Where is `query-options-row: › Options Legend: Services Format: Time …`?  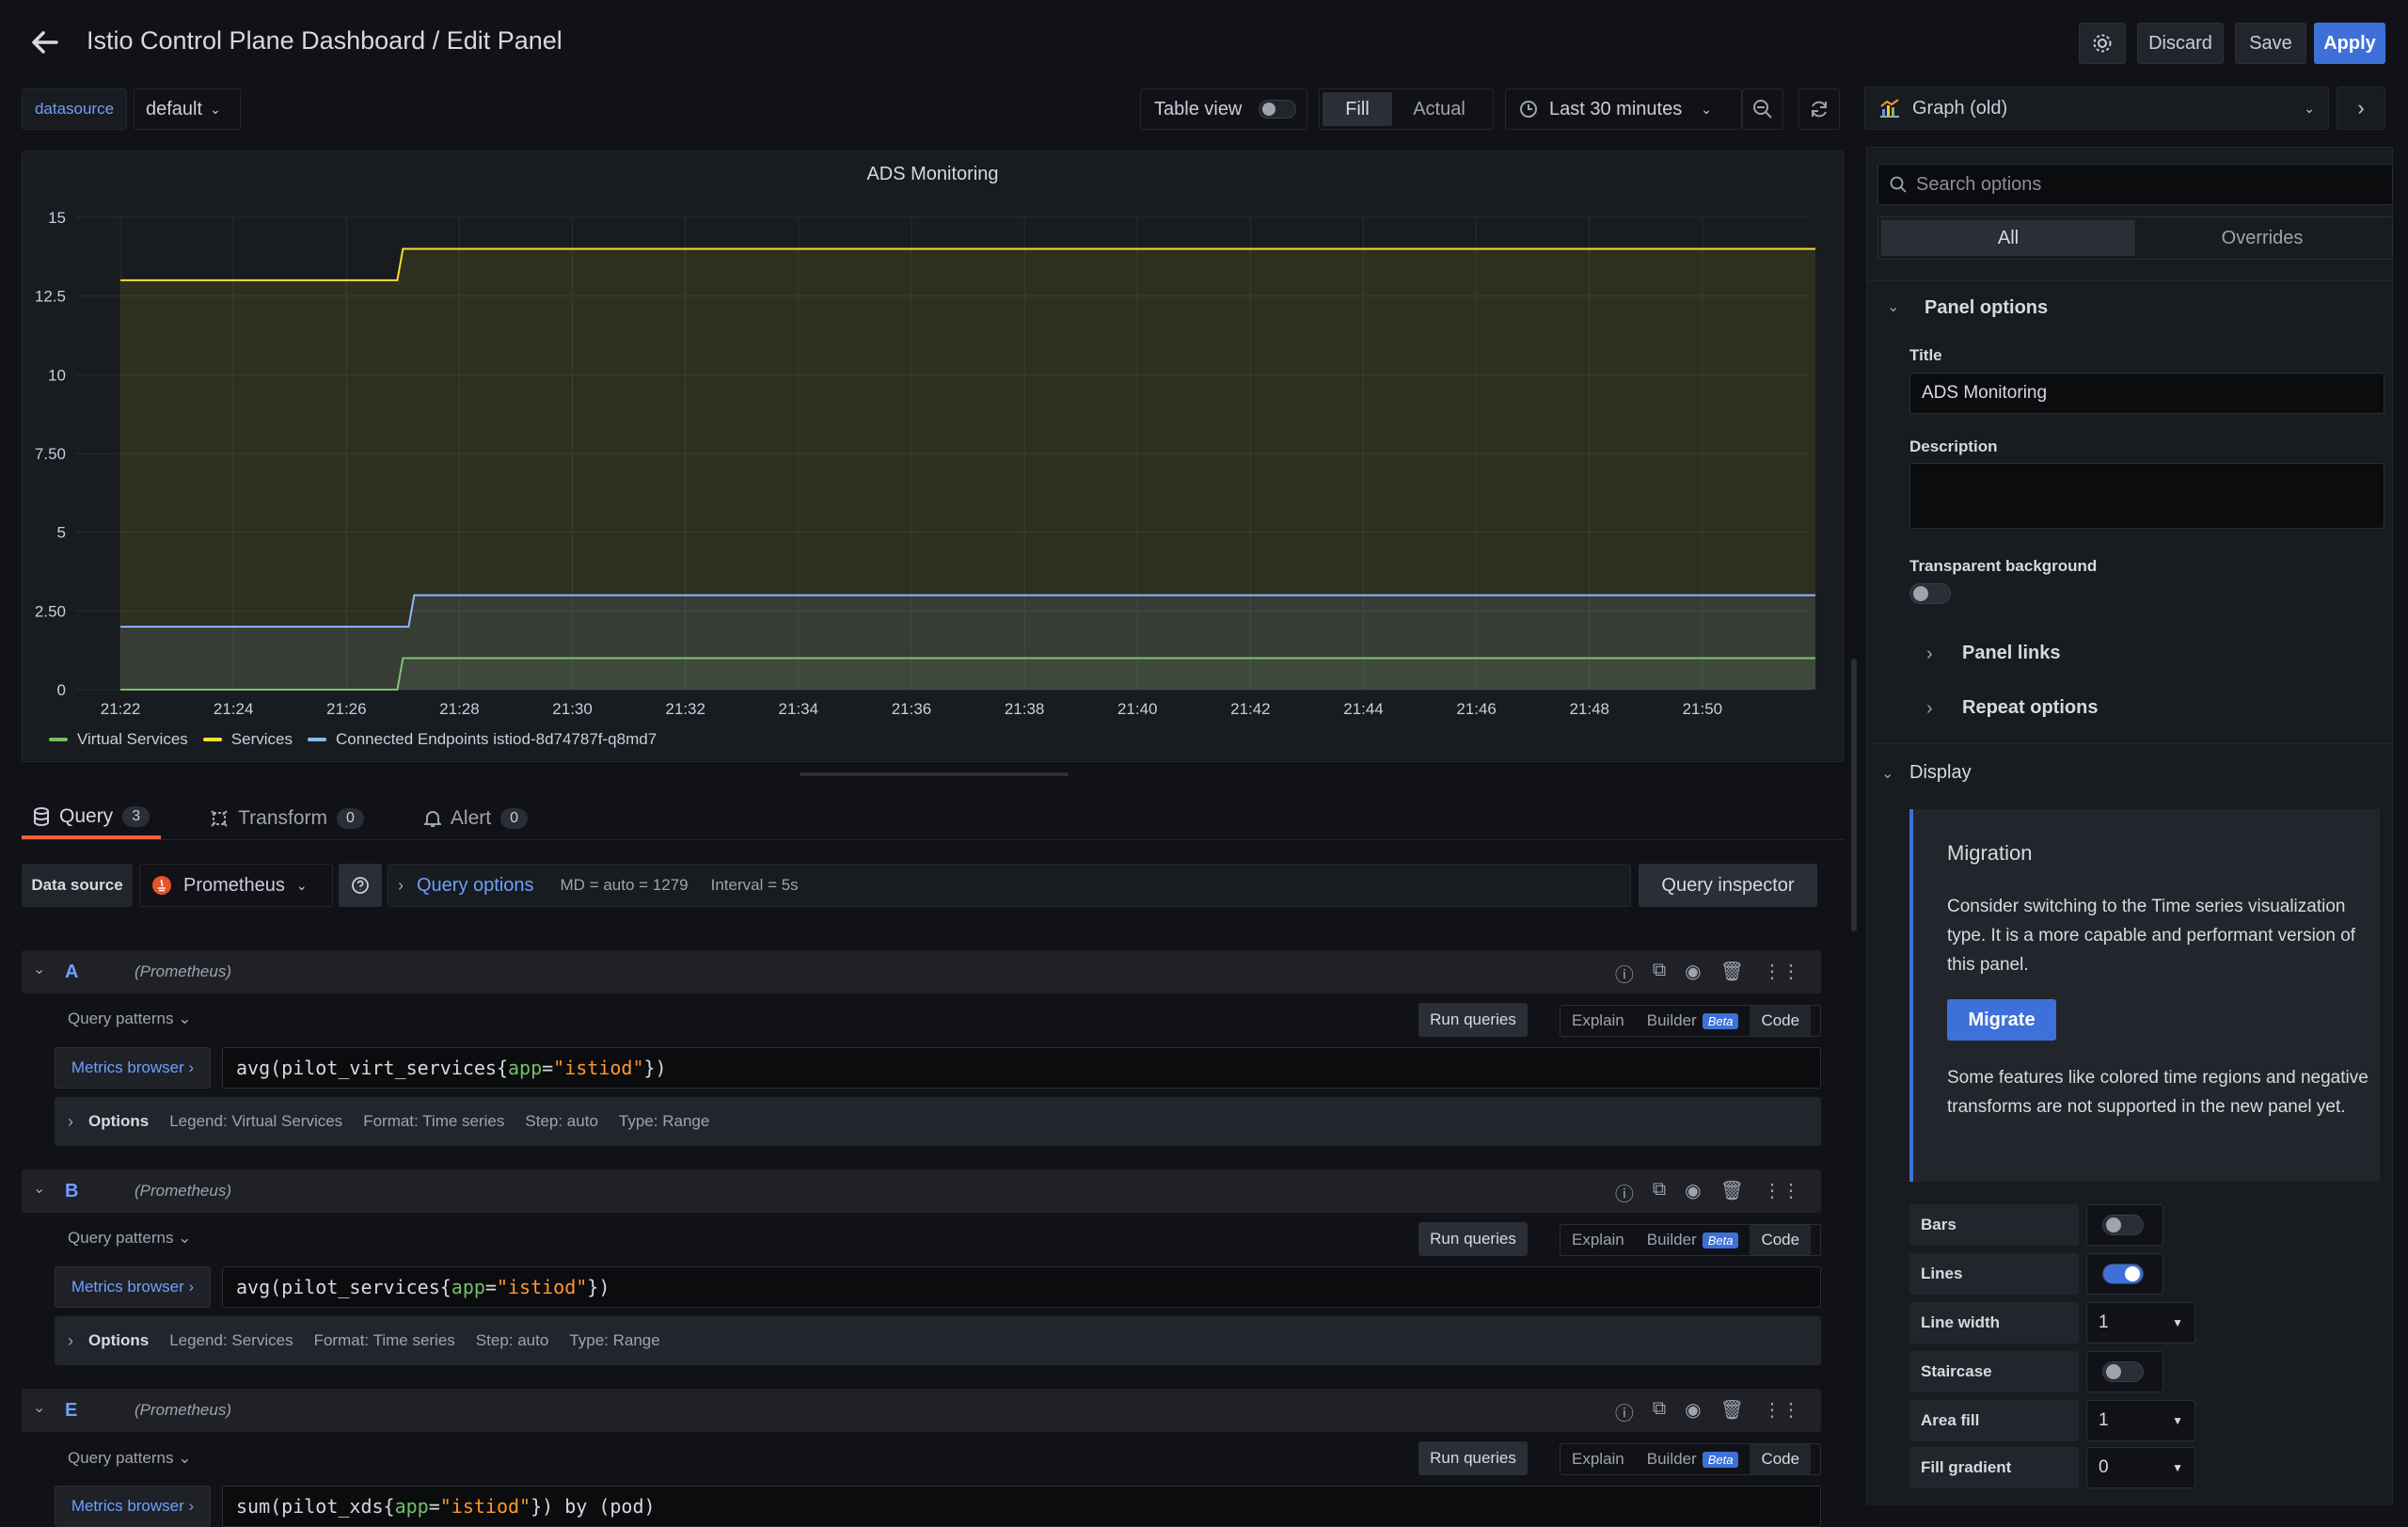 query-options-row: › Options Legend: Services Format: Time … is located at coordinates (938, 1340).